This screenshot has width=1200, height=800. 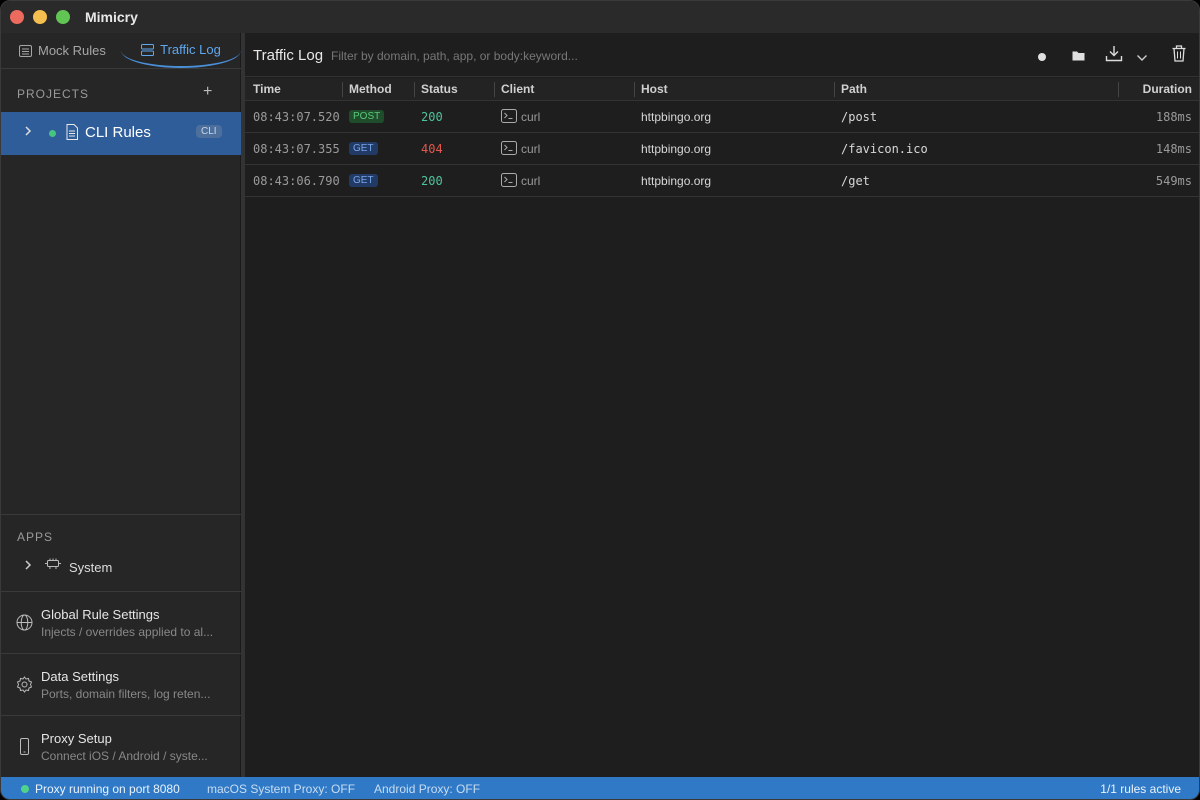 I want to click on column-header-method: Method, so click(x=370, y=89).